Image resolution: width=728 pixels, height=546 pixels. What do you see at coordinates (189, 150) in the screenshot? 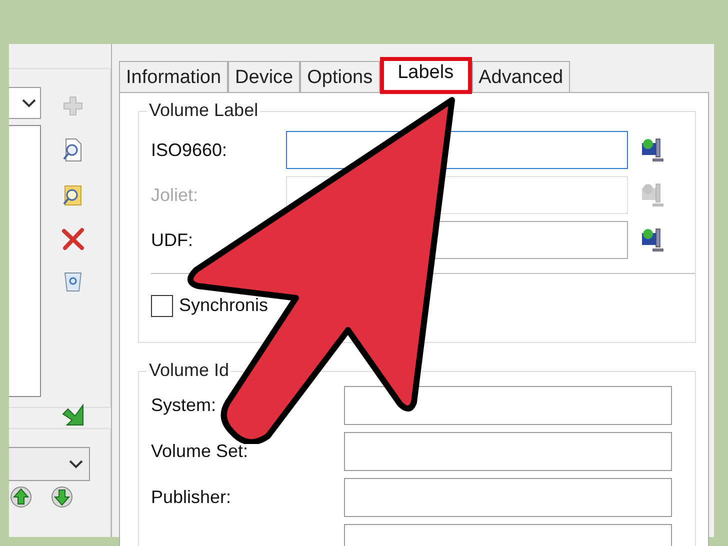
I see `field-label: ISO9660:` at bounding box center [189, 150].